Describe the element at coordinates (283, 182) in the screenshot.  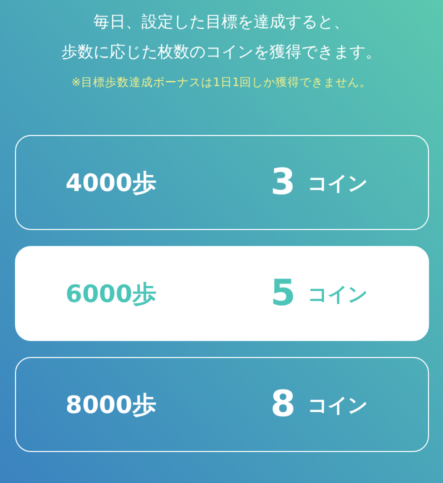
I see `coin-amount: 3` at that location.